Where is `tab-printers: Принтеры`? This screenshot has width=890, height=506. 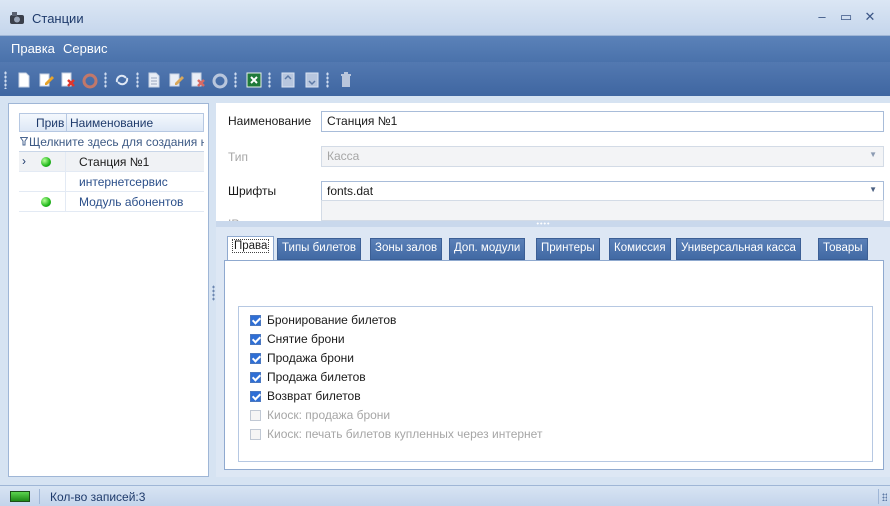 tab-printers: Принтеры is located at coordinates (568, 249).